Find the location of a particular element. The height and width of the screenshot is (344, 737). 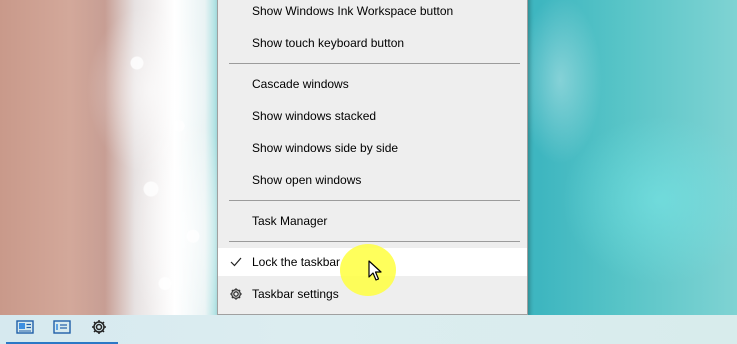

taskbar is located at coordinates (368, 329).